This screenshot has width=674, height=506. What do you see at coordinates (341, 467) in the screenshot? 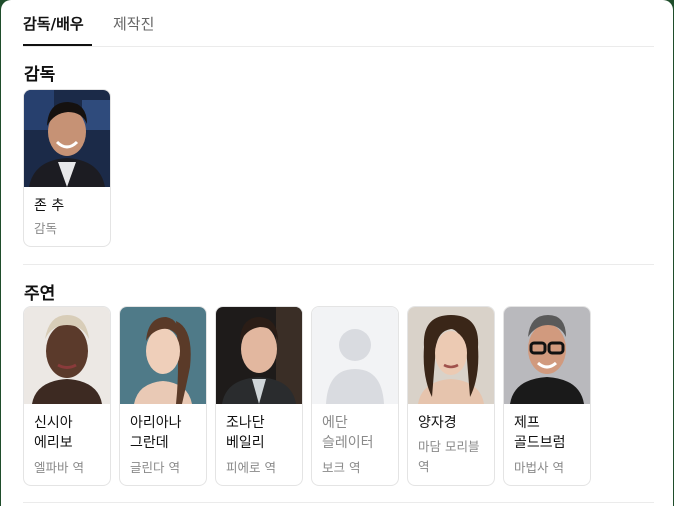
I see `person-role: 보크 역` at bounding box center [341, 467].